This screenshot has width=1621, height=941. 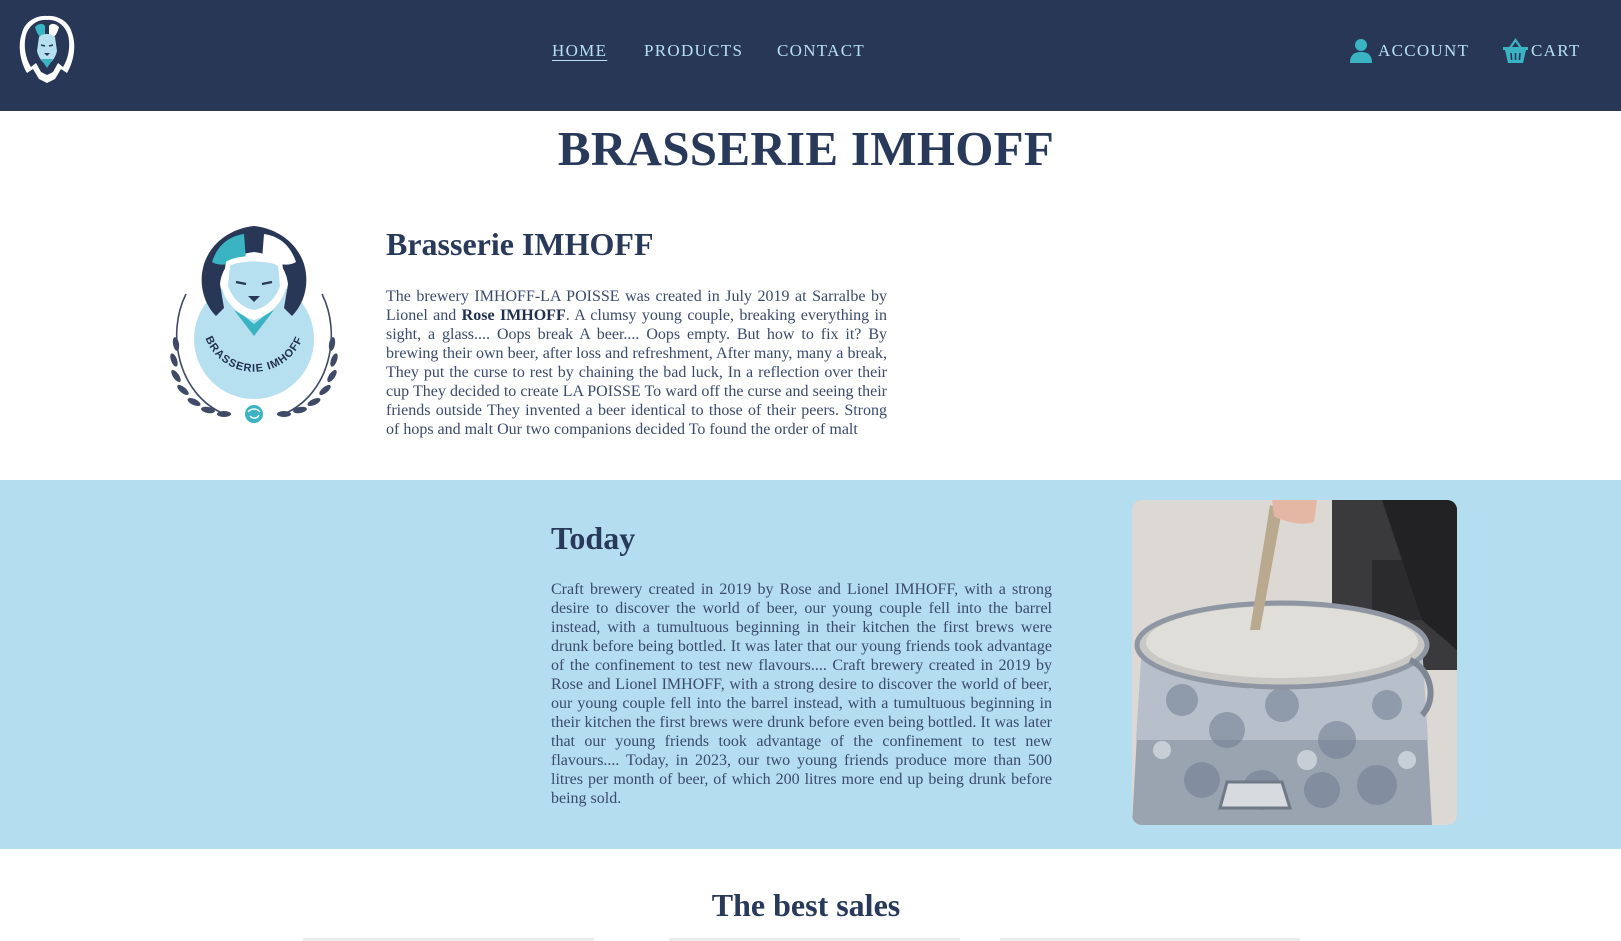 What do you see at coordinates (1515, 51) in the screenshot?
I see `basket-icon` at bounding box center [1515, 51].